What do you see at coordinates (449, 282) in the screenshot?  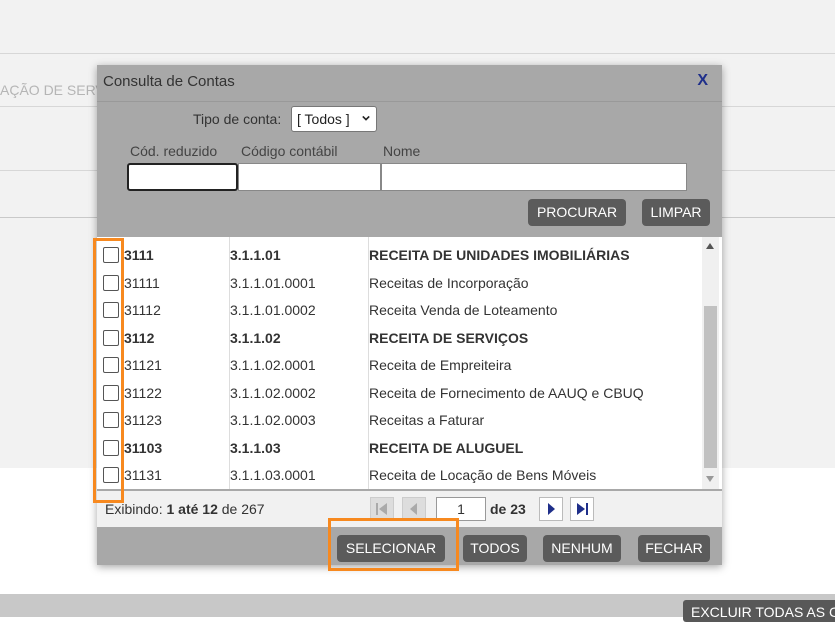 I see `row-nome: Receitas de Incorporação` at bounding box center [449, 282].